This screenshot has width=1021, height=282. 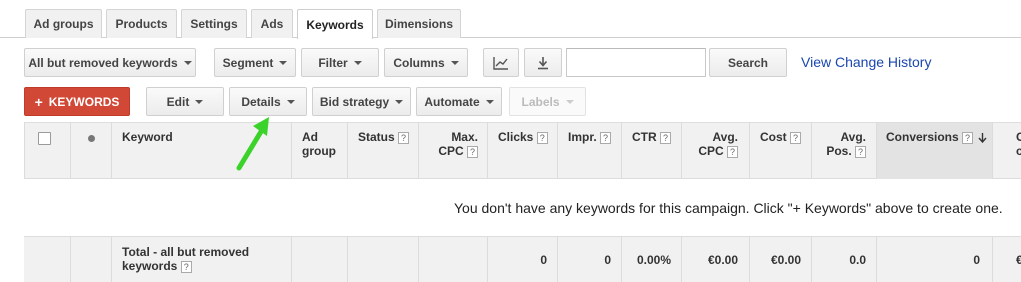 What do you see at coordinates (722, 260) in the screenshot?
I see `total-avg-cpc: €0.00` at bounding box center [722, 260].